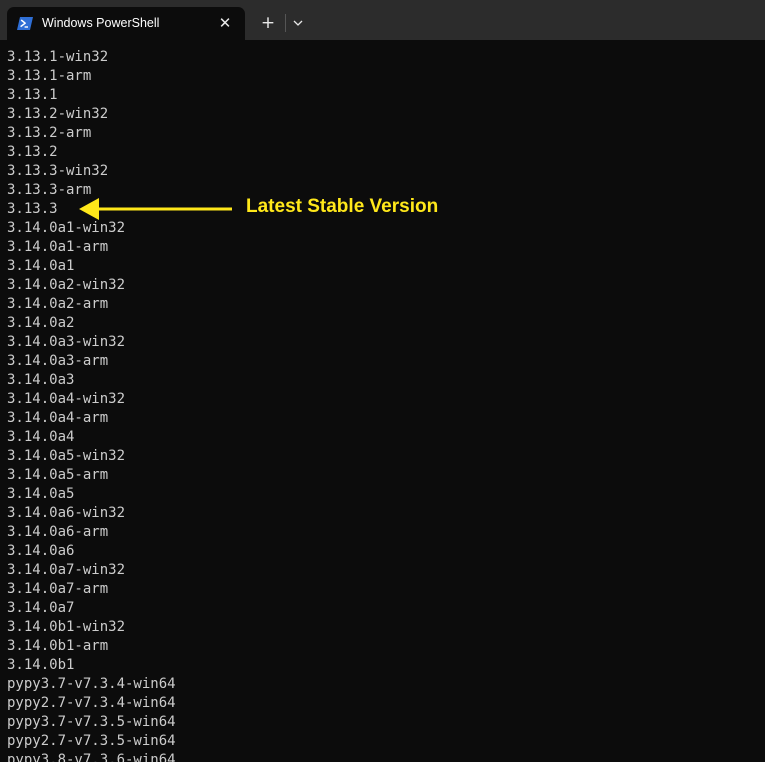  I want to click on terminal-line: 3.14.0b1-arm, so click(58, 646).